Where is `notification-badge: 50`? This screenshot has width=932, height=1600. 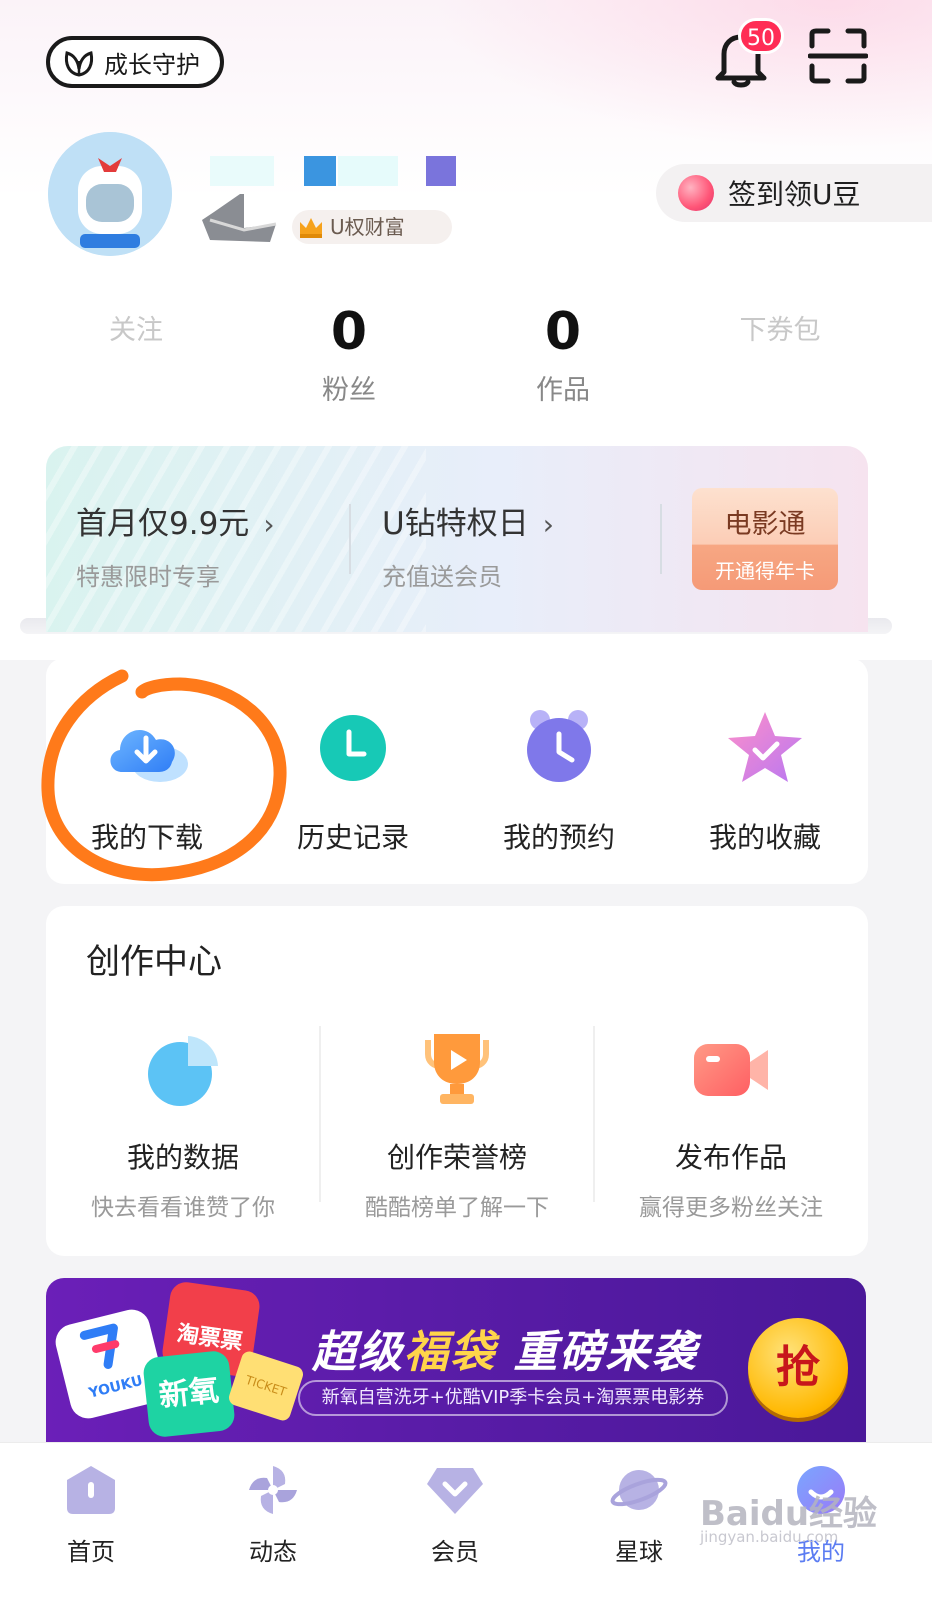 notification-badge: 50 is located at coordinates (761, 36).